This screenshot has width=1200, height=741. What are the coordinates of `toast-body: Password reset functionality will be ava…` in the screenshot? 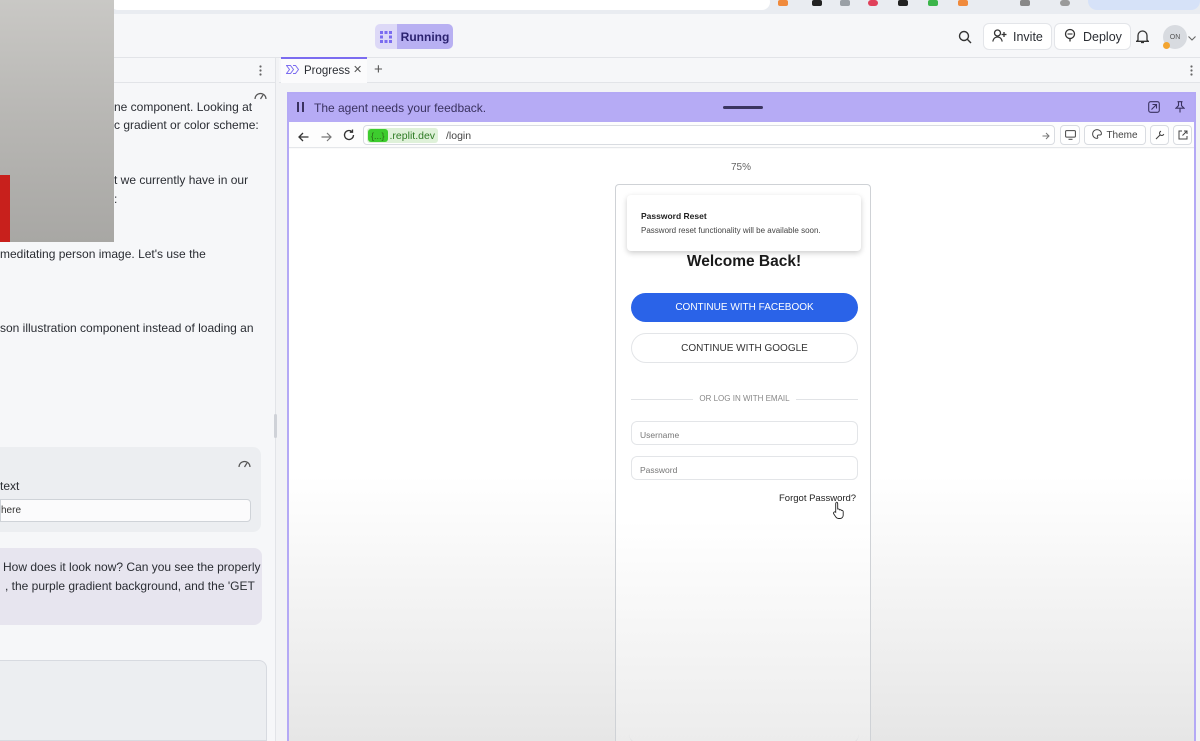 It's located at (731, 230).